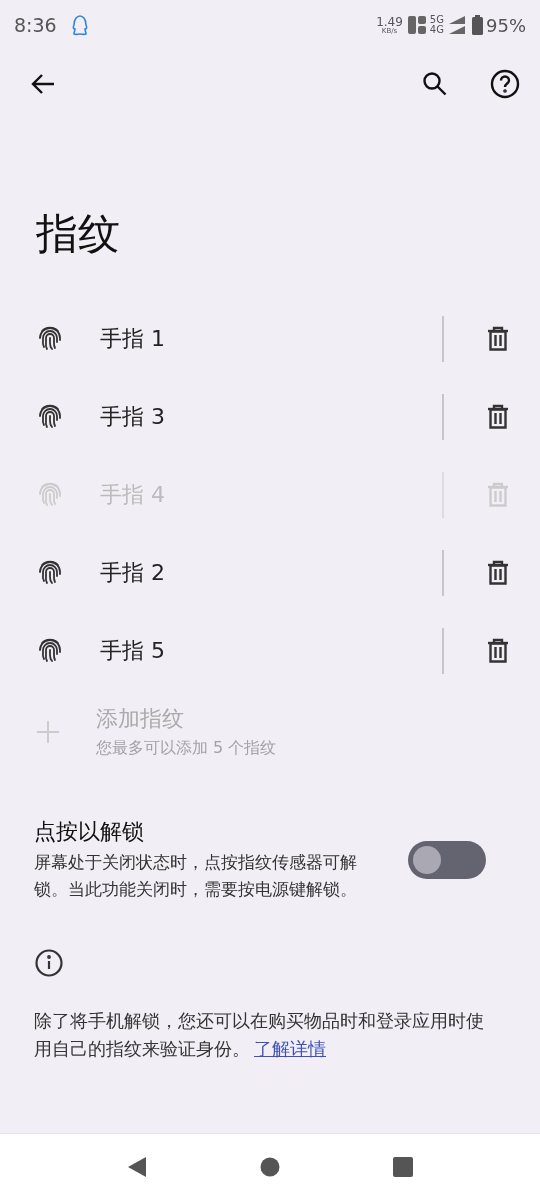 This screenshot has height=1200, width=540. Describe the element at coordinates (259, 1035) in the screenshot. I see `info-text: 除了将手机解锁，您还可以在购买物品时和登录应用时使用自己的指纹来验证身份。 了解详情` at that location.